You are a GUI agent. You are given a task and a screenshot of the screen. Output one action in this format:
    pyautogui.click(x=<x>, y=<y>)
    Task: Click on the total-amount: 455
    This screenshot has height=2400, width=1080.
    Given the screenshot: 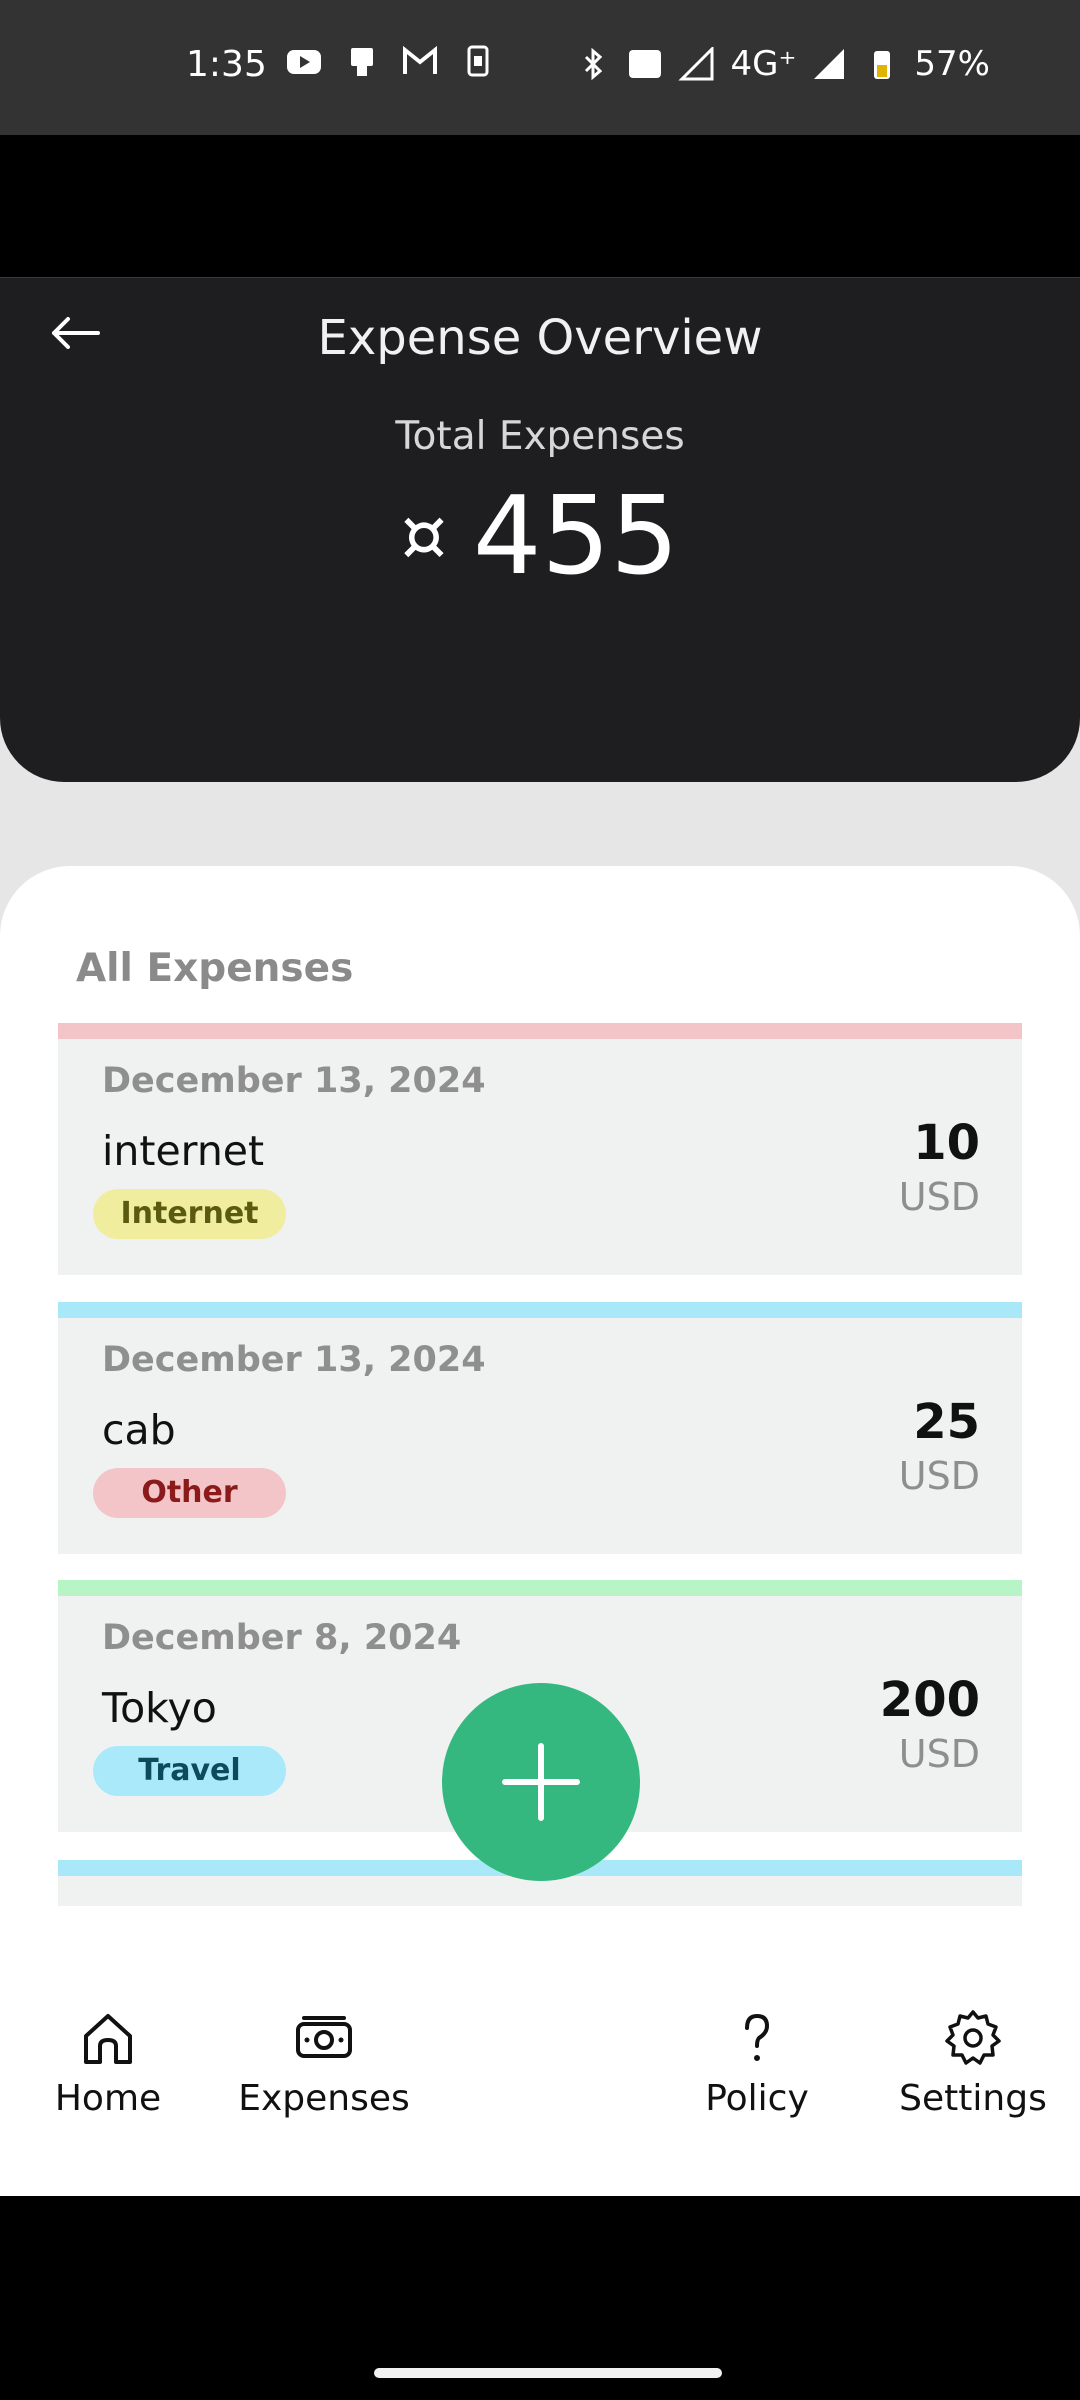 What is the action you would take?
    pyautogui.click(x=575, y=536)
    